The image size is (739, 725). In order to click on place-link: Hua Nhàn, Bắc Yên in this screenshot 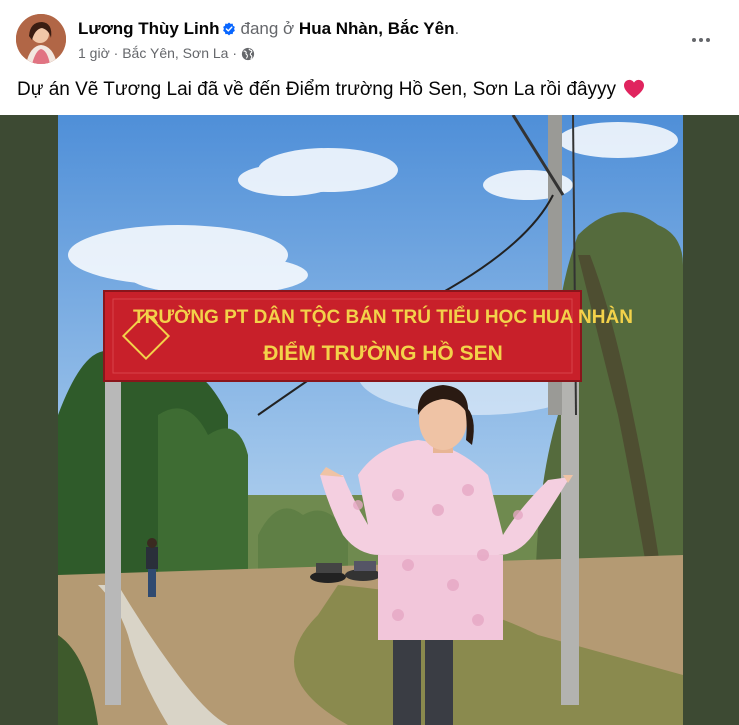, I will do `click(377, 28)`.